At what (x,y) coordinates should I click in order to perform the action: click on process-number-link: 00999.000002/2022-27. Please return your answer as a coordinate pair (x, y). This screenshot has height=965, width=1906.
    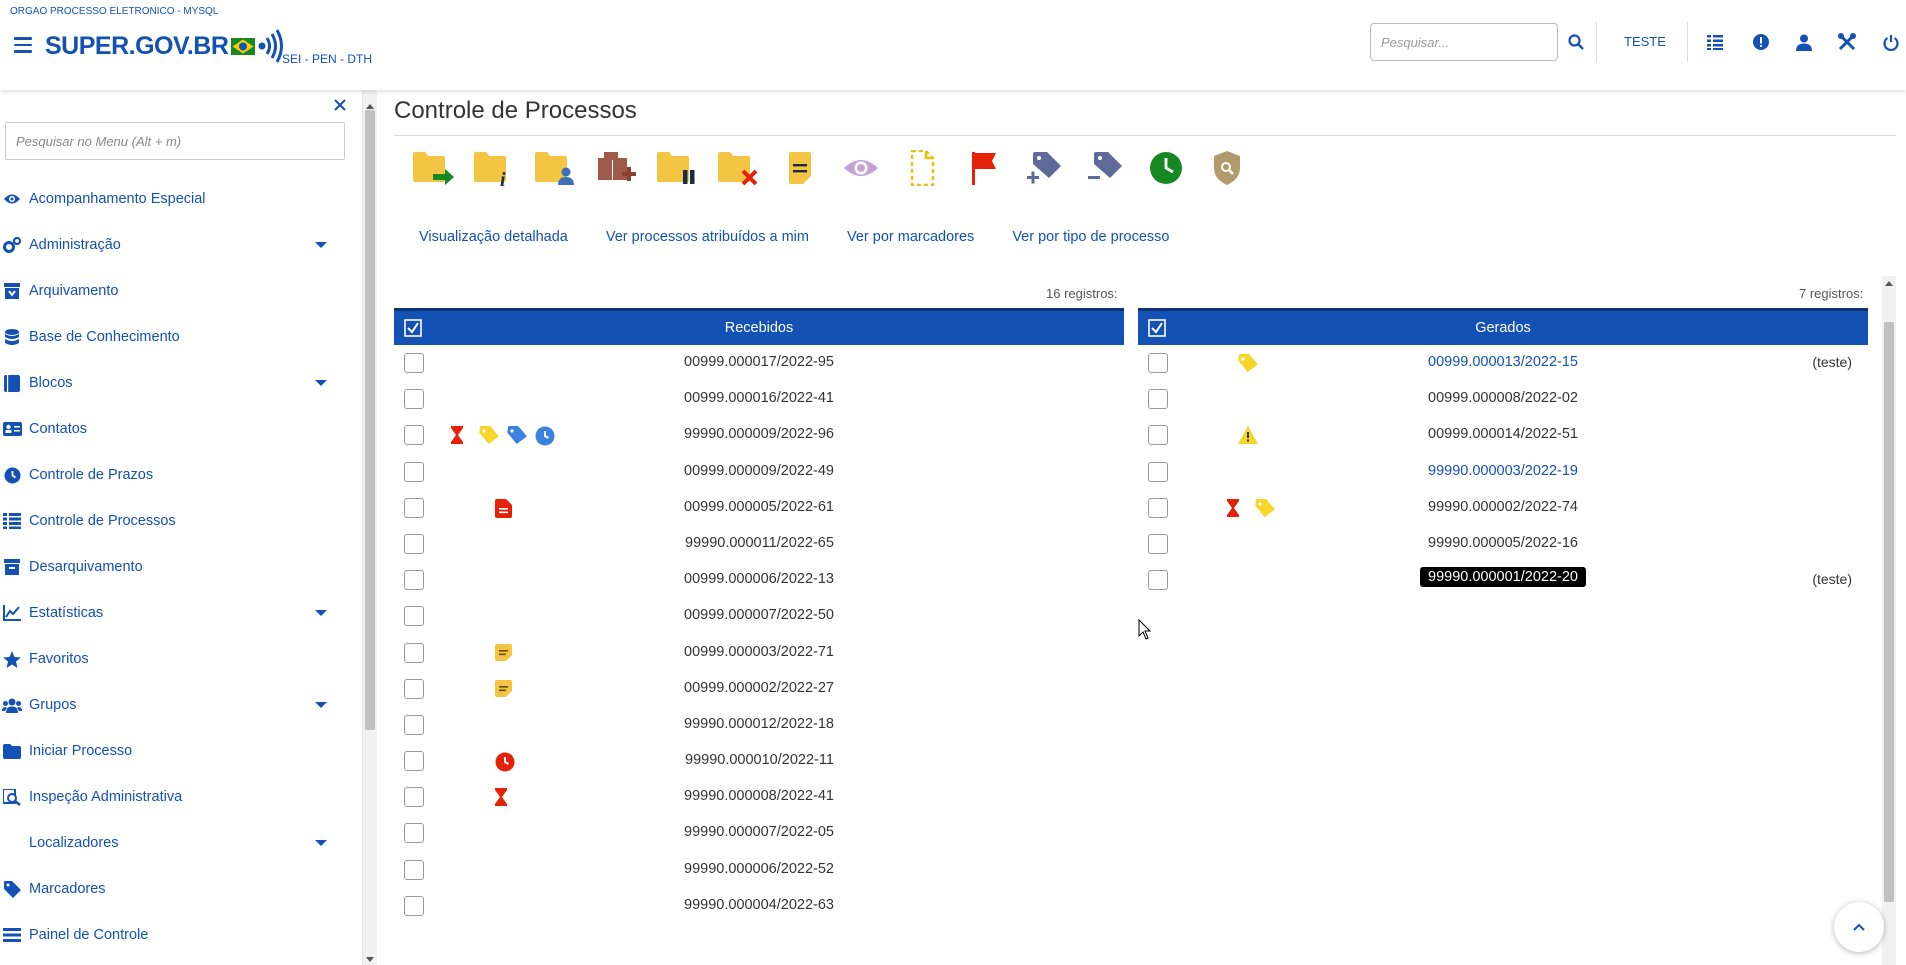
    Looking at the image, I should click on (759, 688).